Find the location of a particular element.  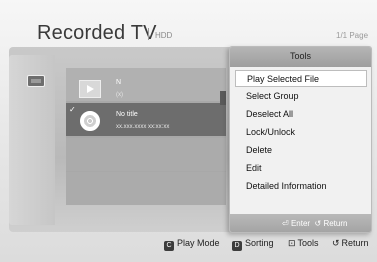

tools-footer-hints: ⏎ Enter ↺ Return is located at coordinates (314, 223).